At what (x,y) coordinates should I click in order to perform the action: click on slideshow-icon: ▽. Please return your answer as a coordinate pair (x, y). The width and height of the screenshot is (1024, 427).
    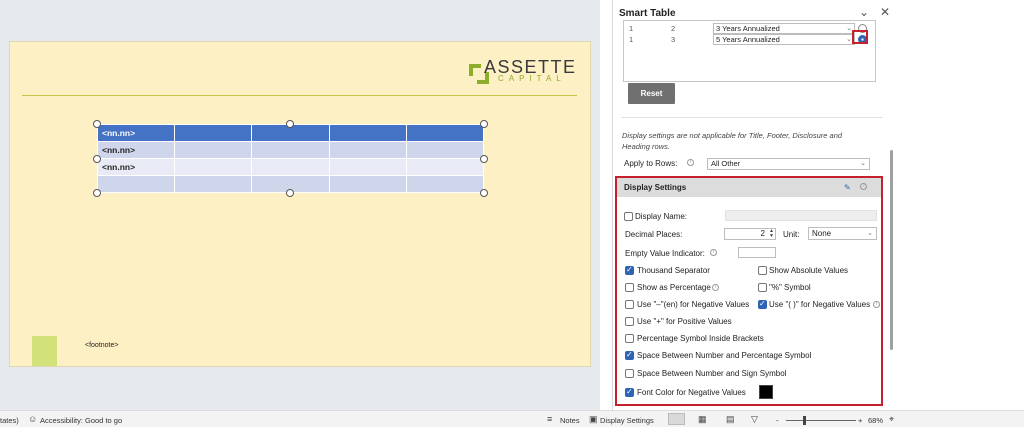
    Looking at the image, I should click on (754, 419).